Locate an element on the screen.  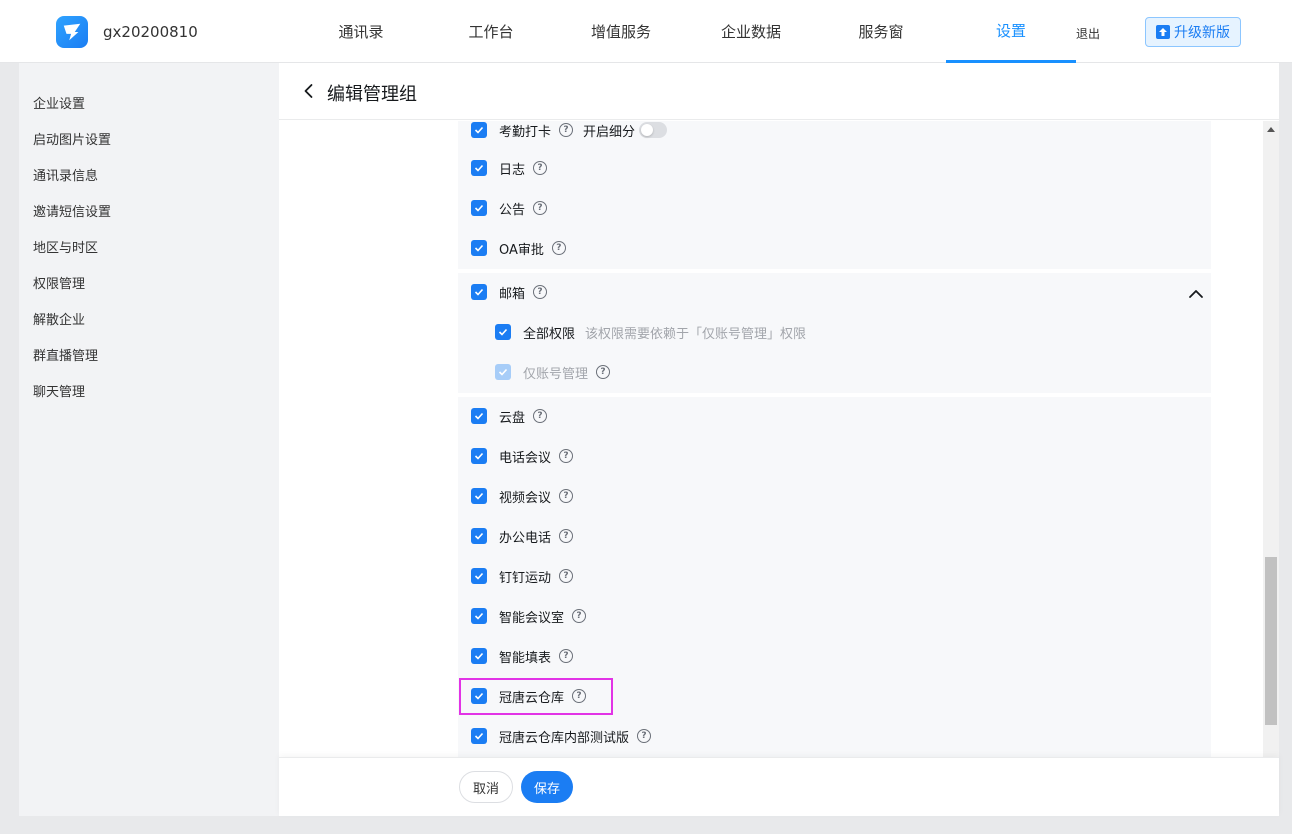
permission-row: 仅账号管理 ? is located at coordinates (553, 372).